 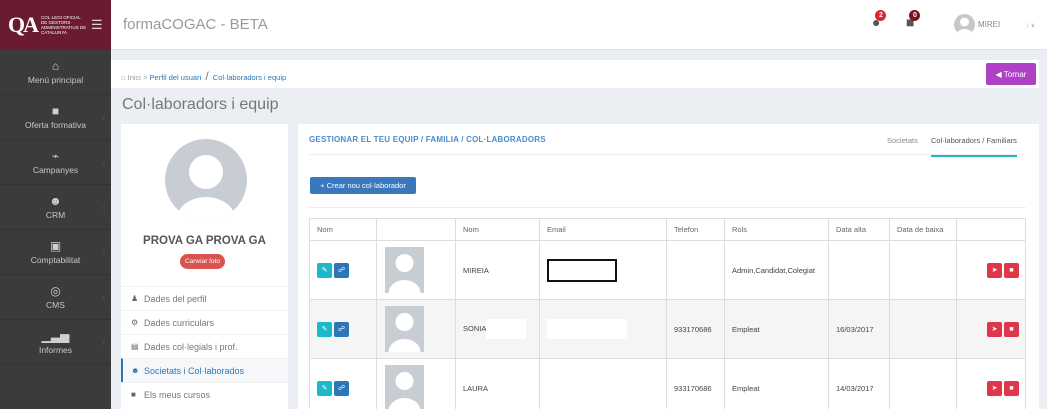 I want to click on breadcrumb-profile: Perfil del usuari, so click(x=176, y=77).